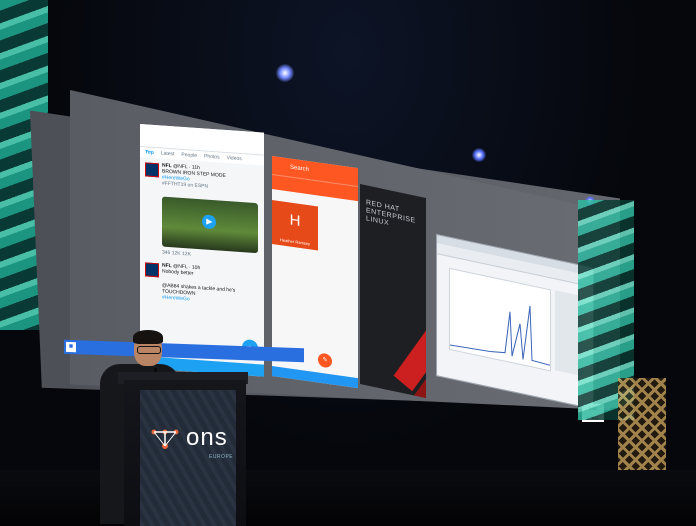  I want to click on rhel-logo-text: RED HAT ENTERPRISE LINUX, so click(391, 216).